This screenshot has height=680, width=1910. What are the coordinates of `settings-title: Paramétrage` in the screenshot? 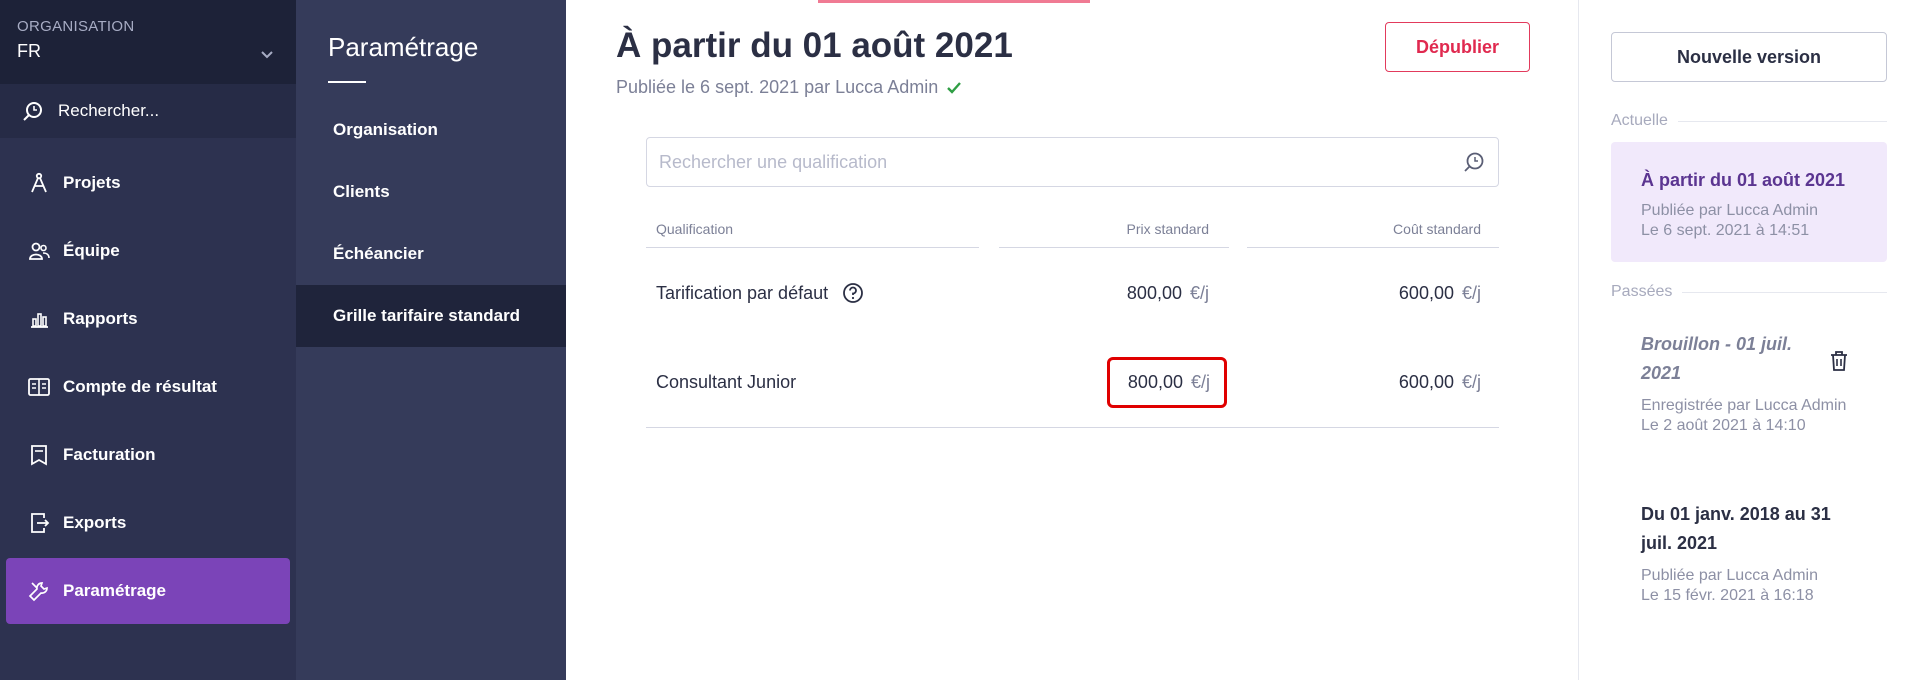 It's located at (403, 47).